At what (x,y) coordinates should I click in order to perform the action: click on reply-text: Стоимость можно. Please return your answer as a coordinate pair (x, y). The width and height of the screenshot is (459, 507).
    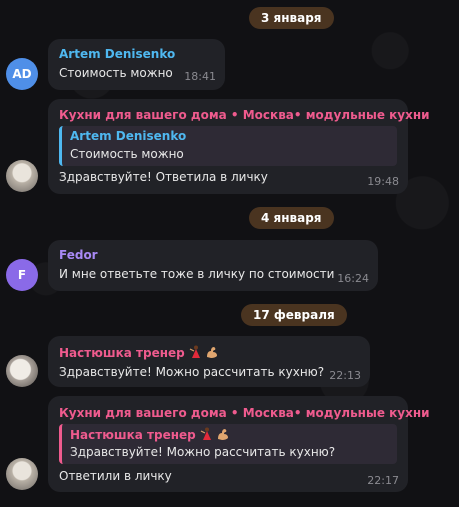
    Looking at the image, I should click on (127, 154).